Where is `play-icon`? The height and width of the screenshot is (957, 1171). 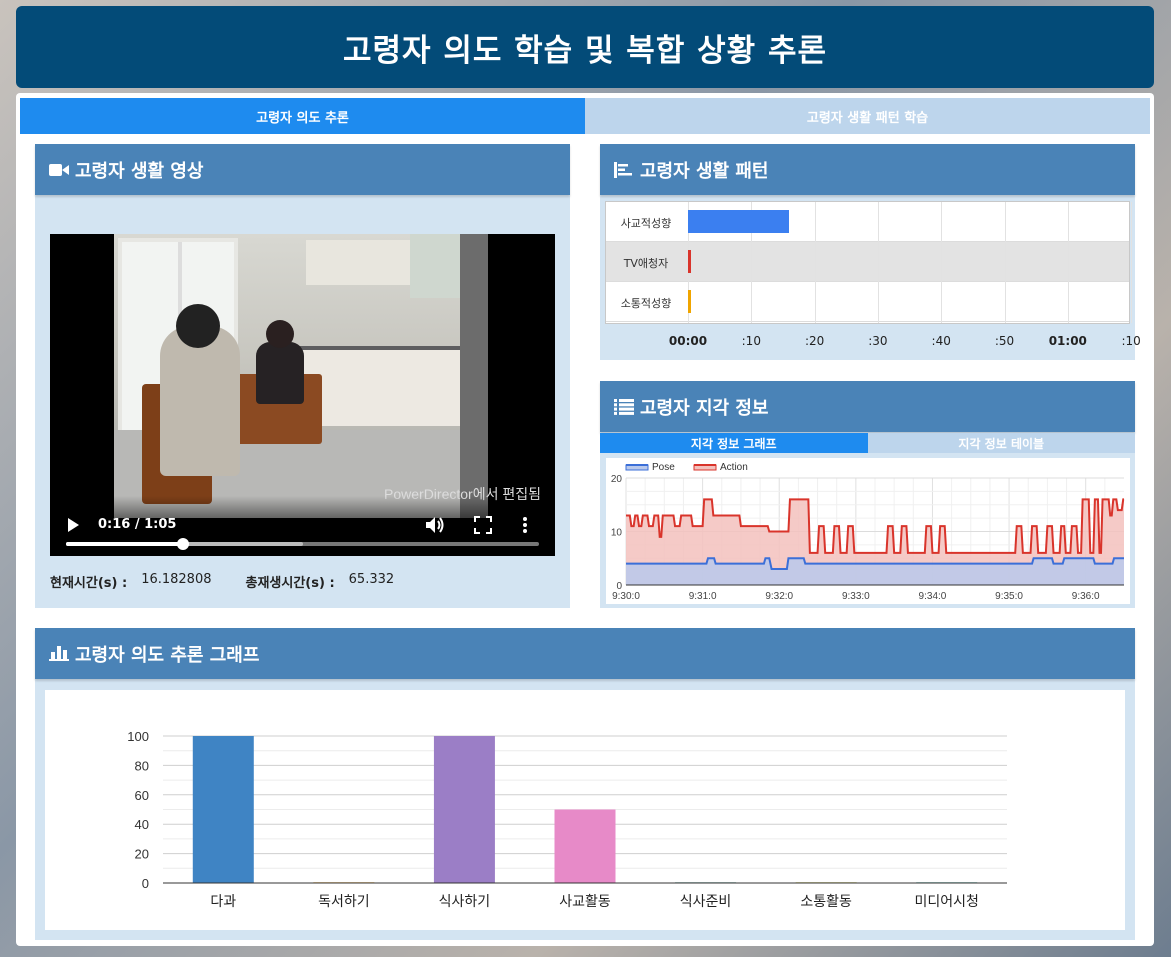
play-icon is located at coordinates (73, 525).